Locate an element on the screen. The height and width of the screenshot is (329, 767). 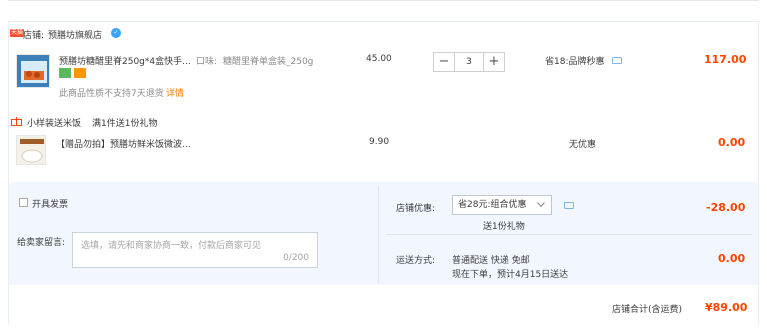
chat-icon: ✓ is located at coordinates (116, 33).